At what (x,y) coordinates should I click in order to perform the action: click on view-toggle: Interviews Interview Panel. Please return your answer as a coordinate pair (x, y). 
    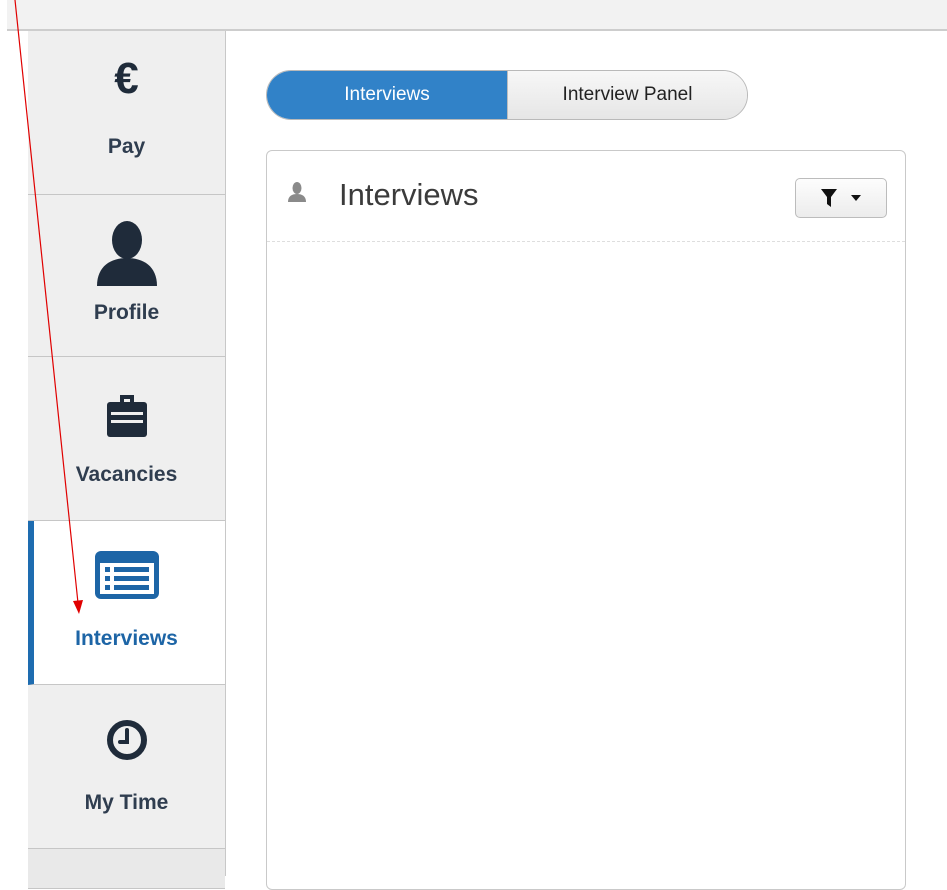
    Looking at the image, I should click on (507, 95).